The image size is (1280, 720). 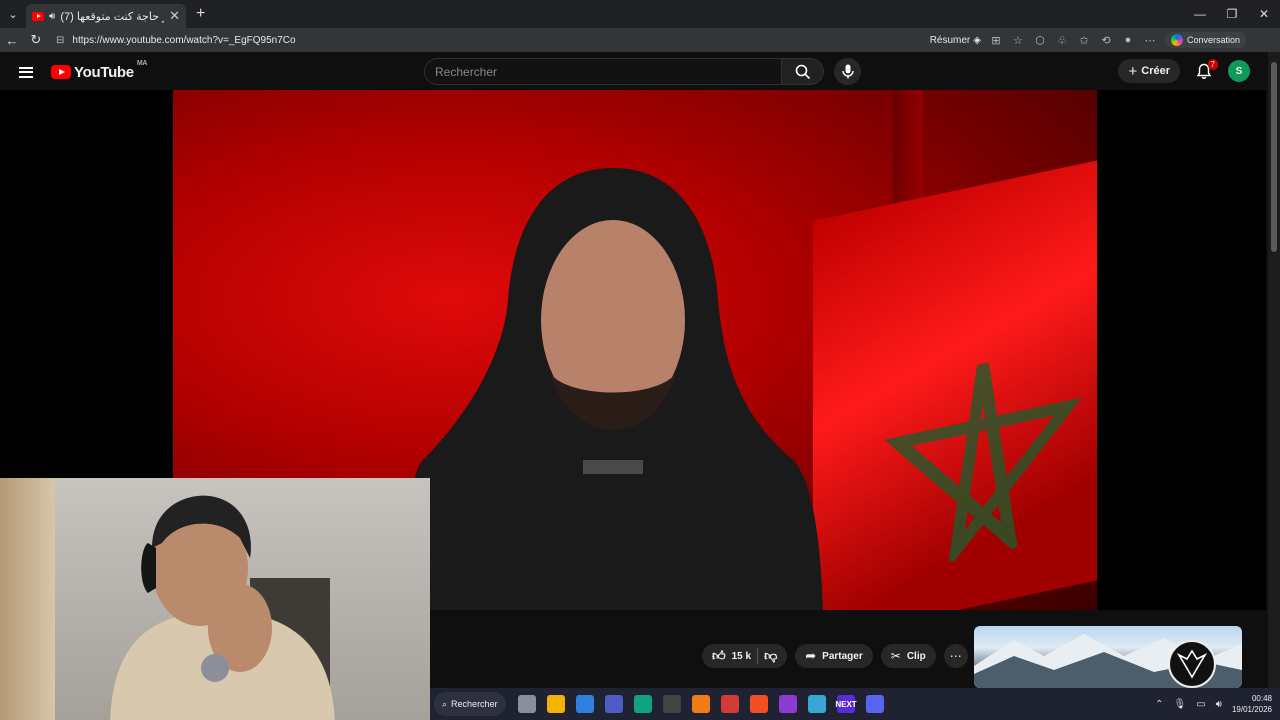 What do you see at coordinates (817, 704) in the screenshot?
I see `window-icon` at bounding box center [817, 704].